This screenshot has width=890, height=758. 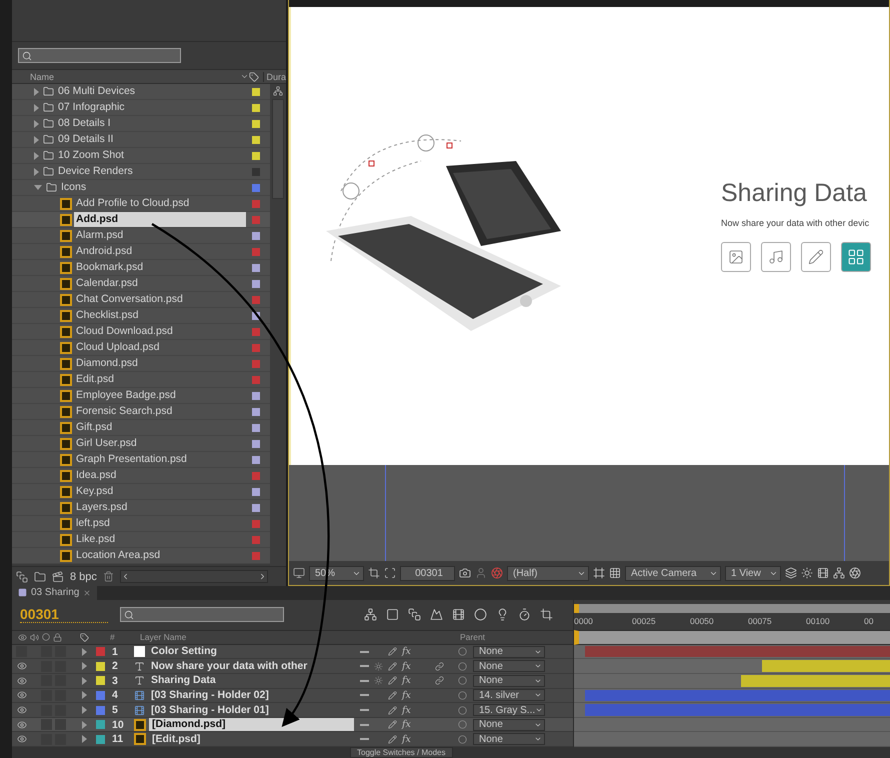 I want to click on layer-duration-bar, so click(x=826, y=666).